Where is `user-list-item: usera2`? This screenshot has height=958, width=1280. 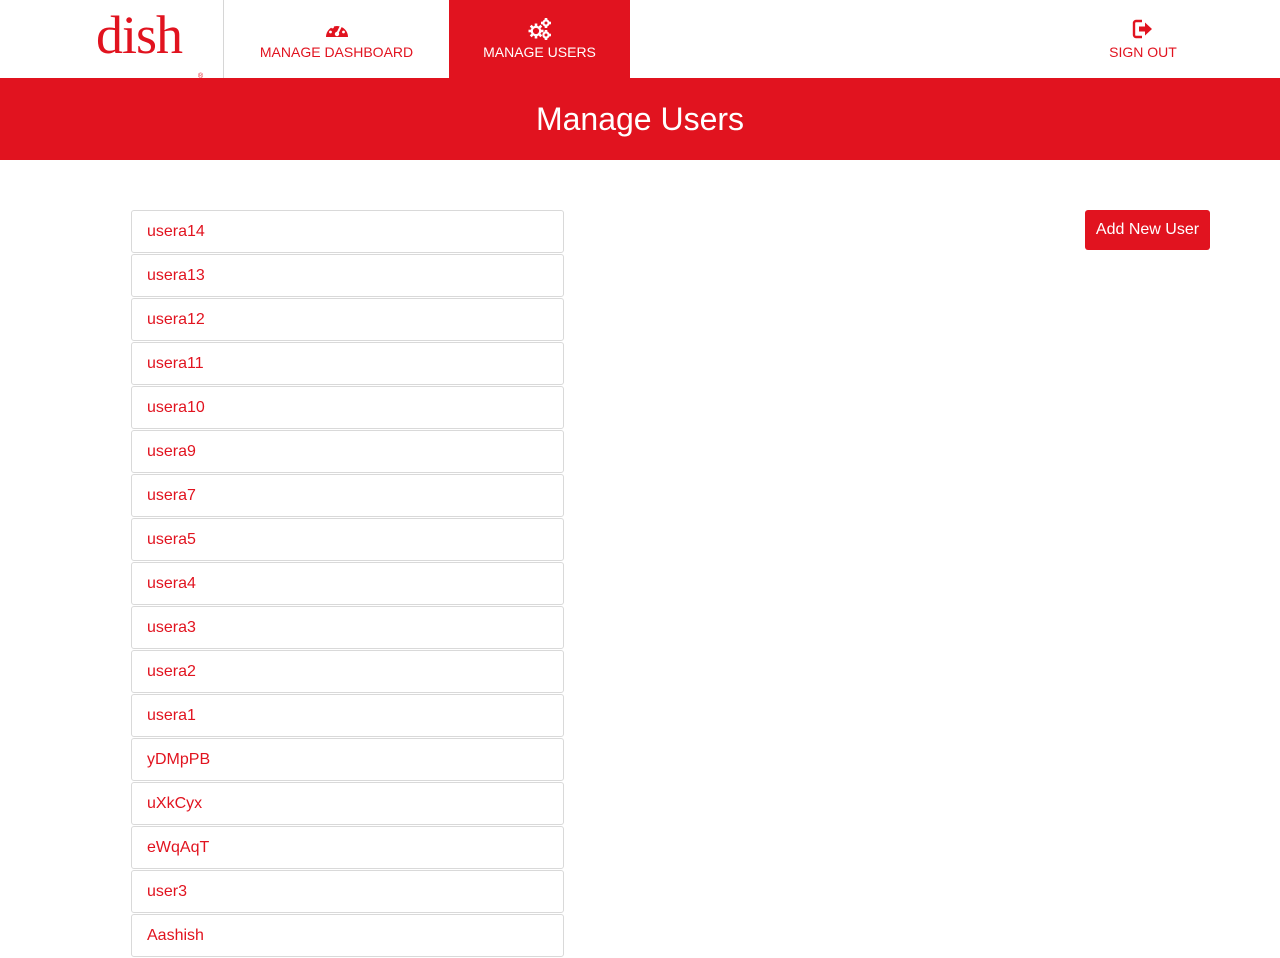 user-list-item: usera2 is located at coordinates (347, 671).